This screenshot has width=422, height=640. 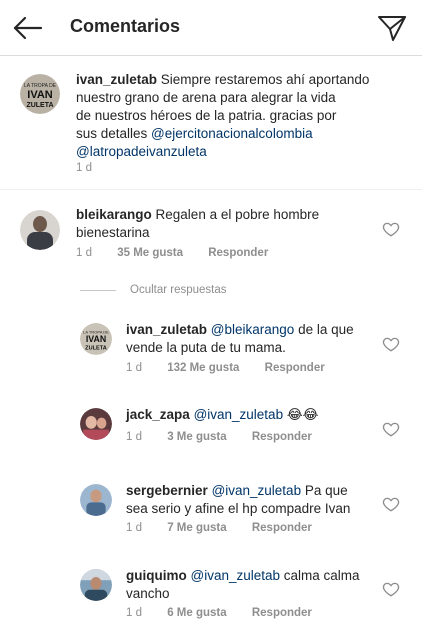 I want to click on comment-text: Siempre restaremos ahí aportando, so click(x=263, y=79).